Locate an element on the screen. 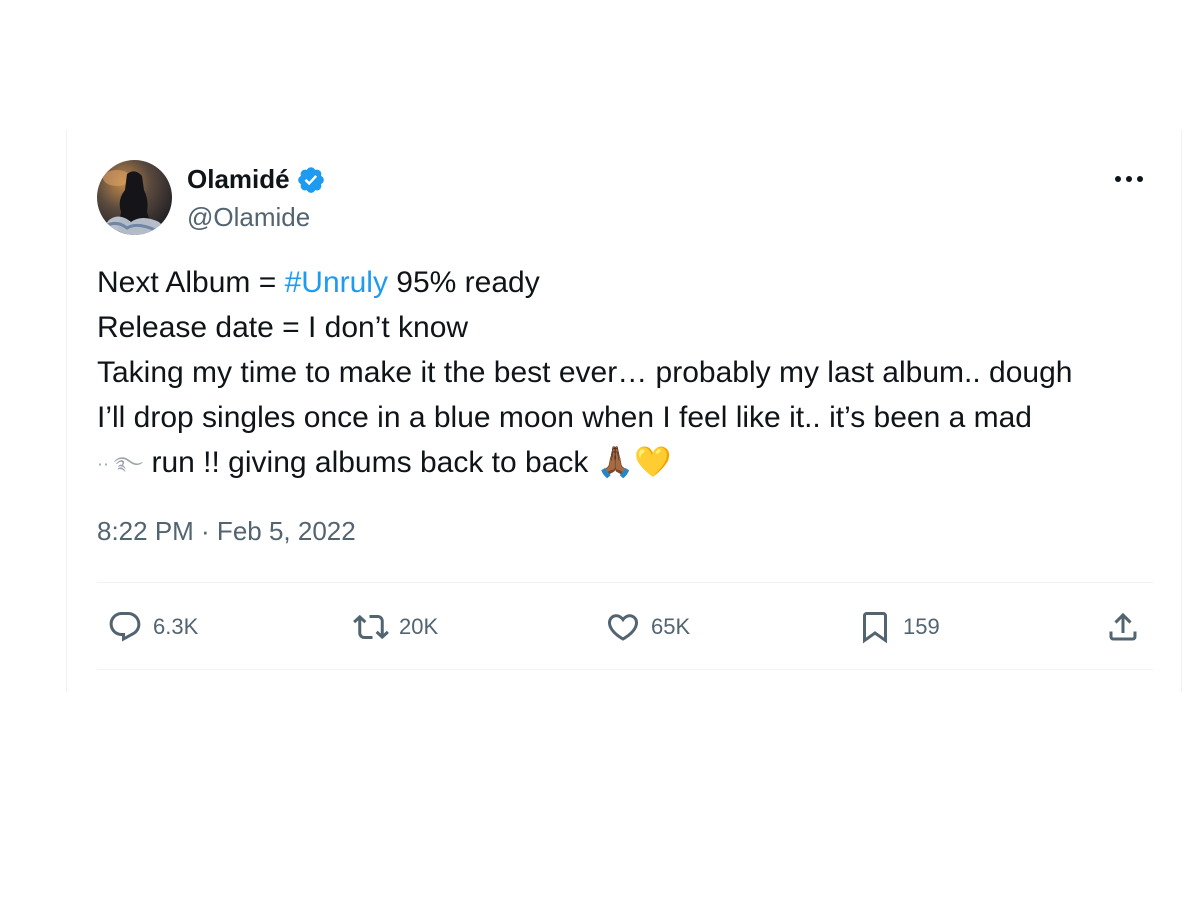  user-handle: @Olamide is located at coordinates (248, 217).